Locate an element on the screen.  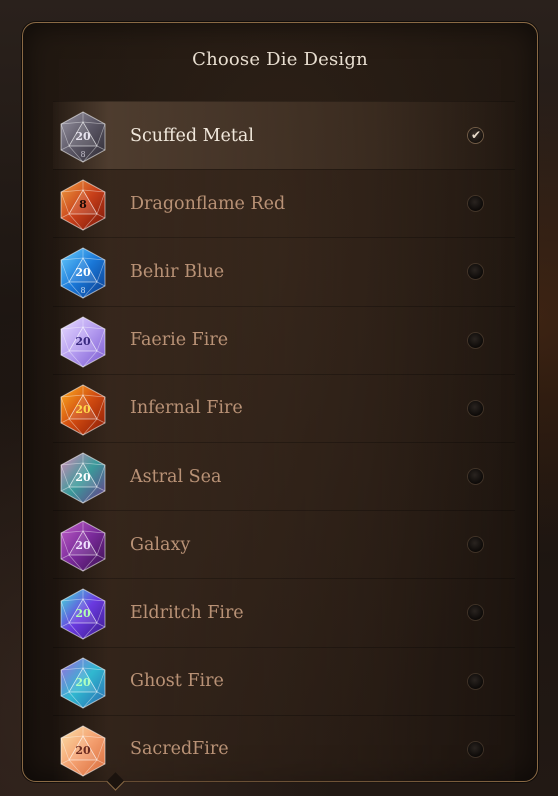
d20-scuffed-metal-icon: 20 8 is located at coordinates (83, 137).